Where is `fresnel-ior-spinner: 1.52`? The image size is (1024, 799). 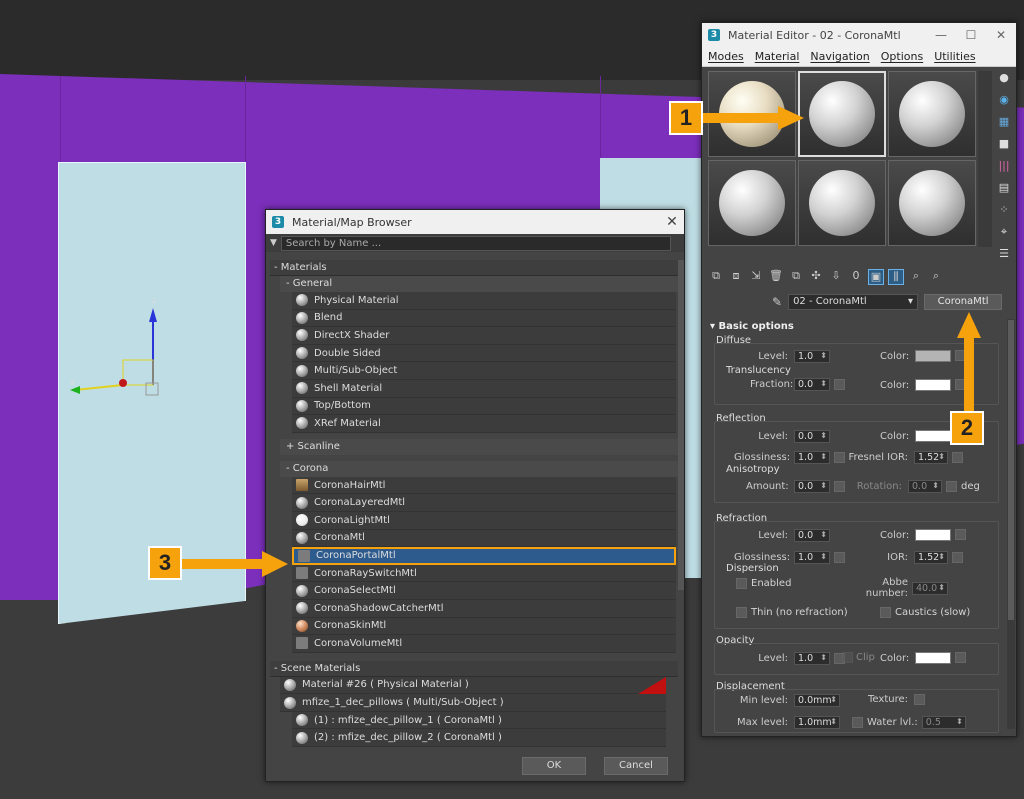 fresnel-ior-spinner: 1.52 is located at coordinates (931, 457).